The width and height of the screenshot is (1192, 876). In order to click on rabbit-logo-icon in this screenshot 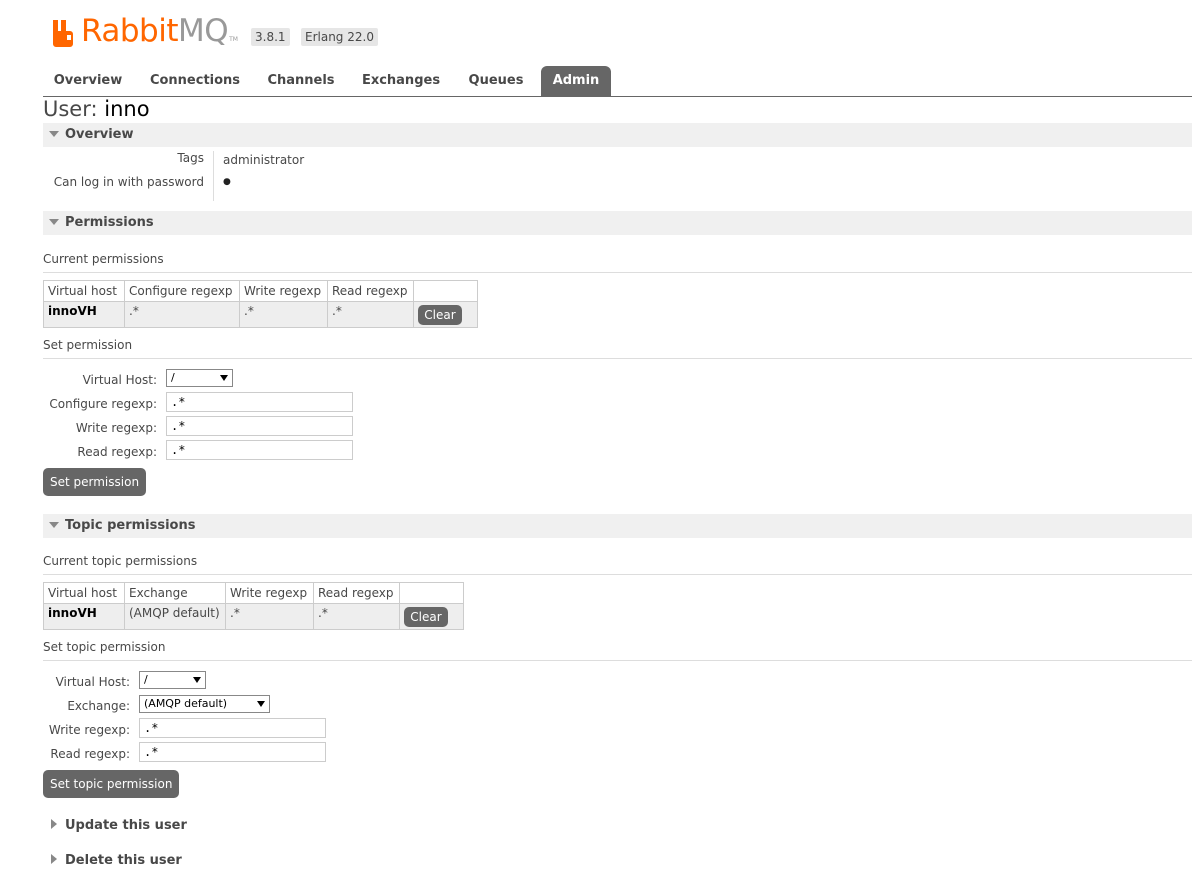, I will do `click(65, 32)`.